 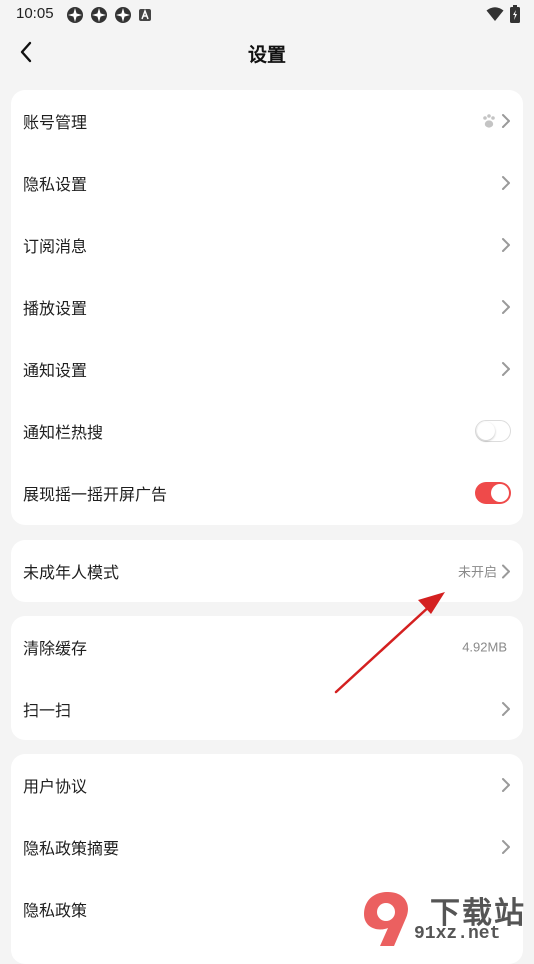 I want to click on settings-item-user-agreement: 用户协议, so click(x=267, y=785).